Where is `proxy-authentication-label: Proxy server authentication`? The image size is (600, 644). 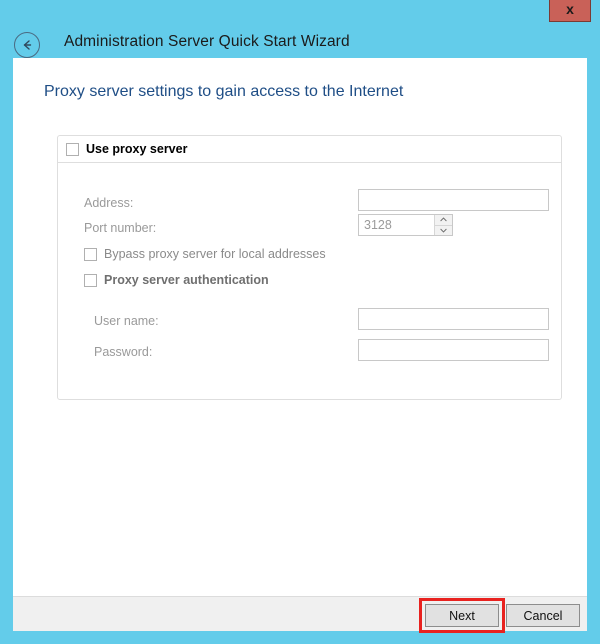
proxy-authentication-label: Proxy server authentication is located at coordinates (186, 280).